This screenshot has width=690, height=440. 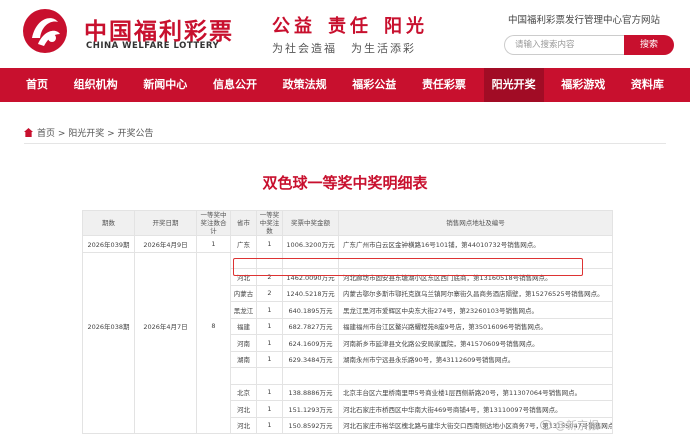 I want to click on slogan-word: 阳光, so click(x=406, y=26).